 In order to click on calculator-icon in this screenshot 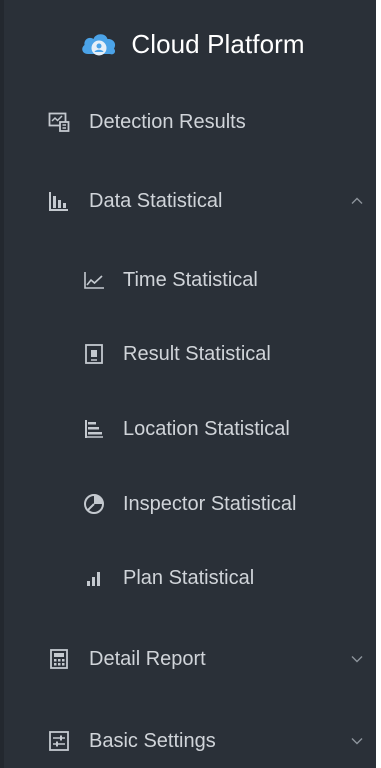, I will do `click(59, 659)`.